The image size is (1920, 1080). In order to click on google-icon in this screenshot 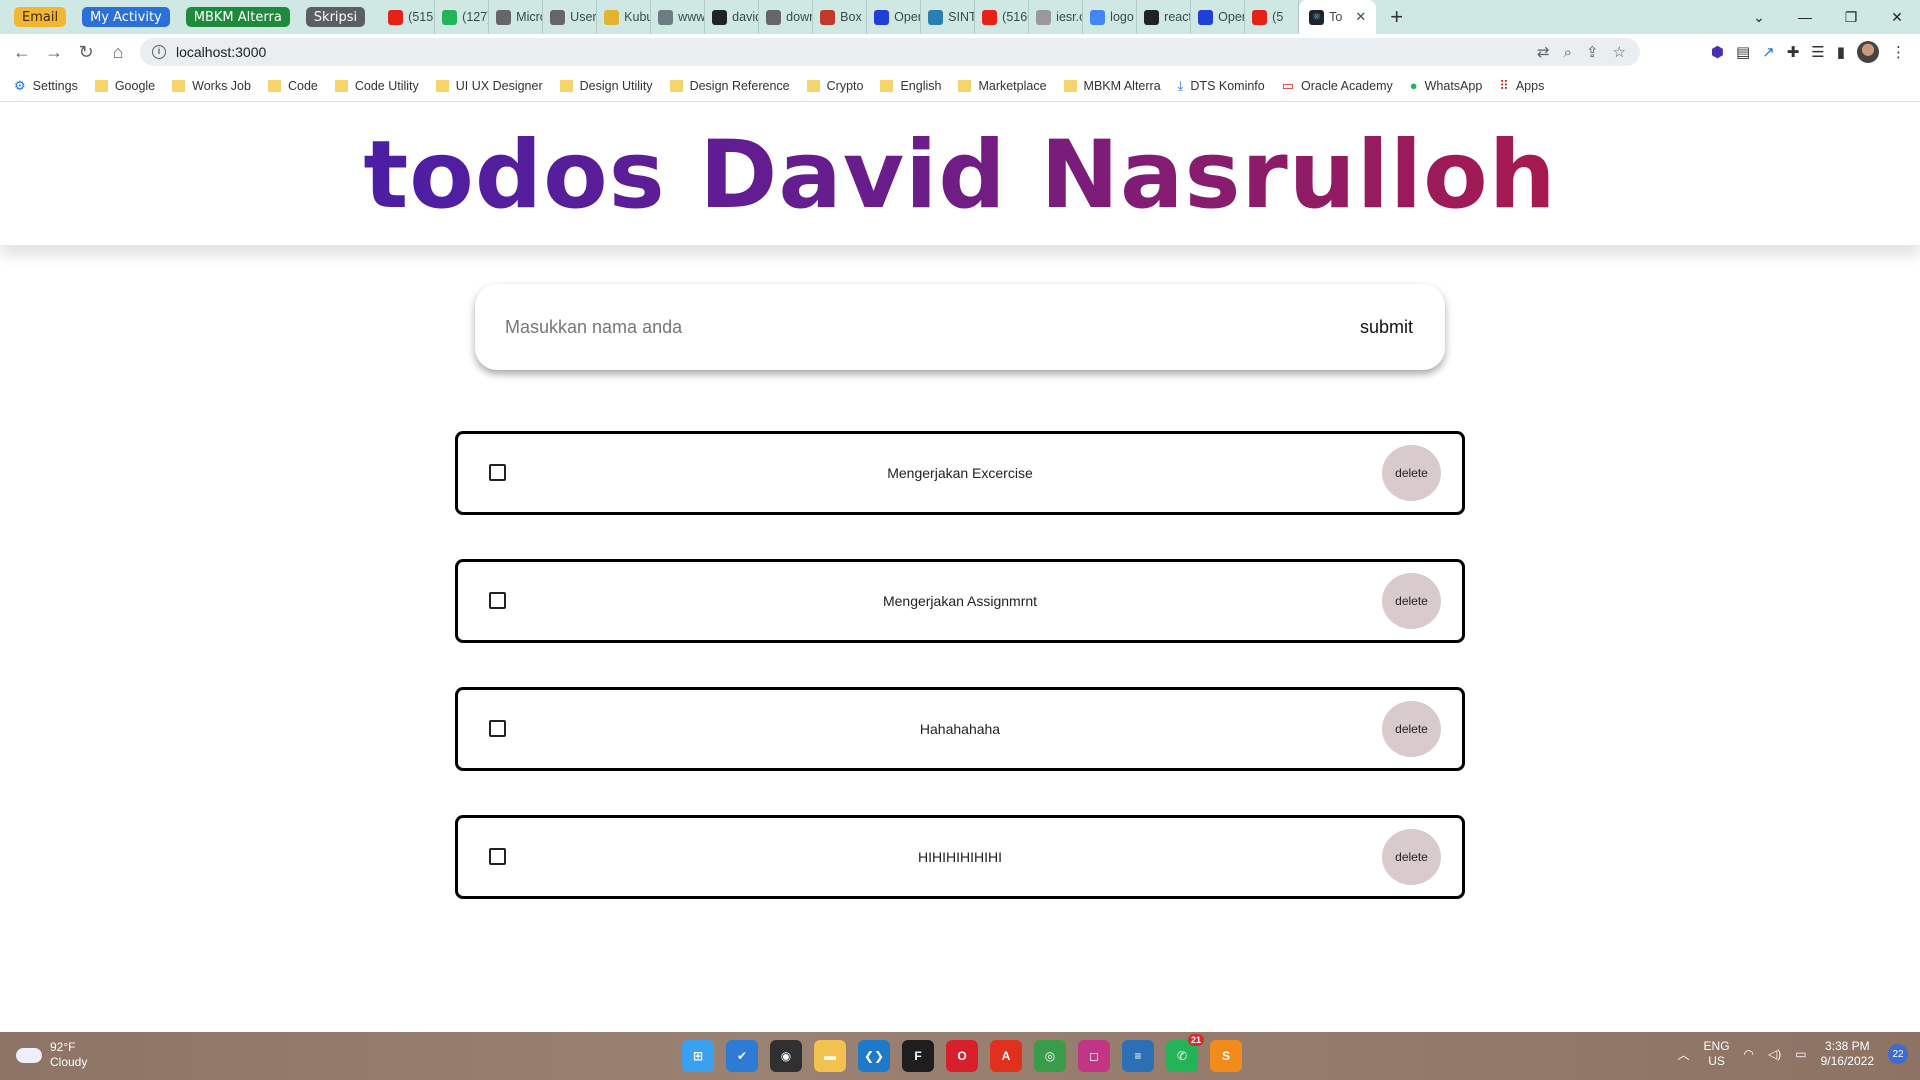, I will do `click(1098, 17)`.